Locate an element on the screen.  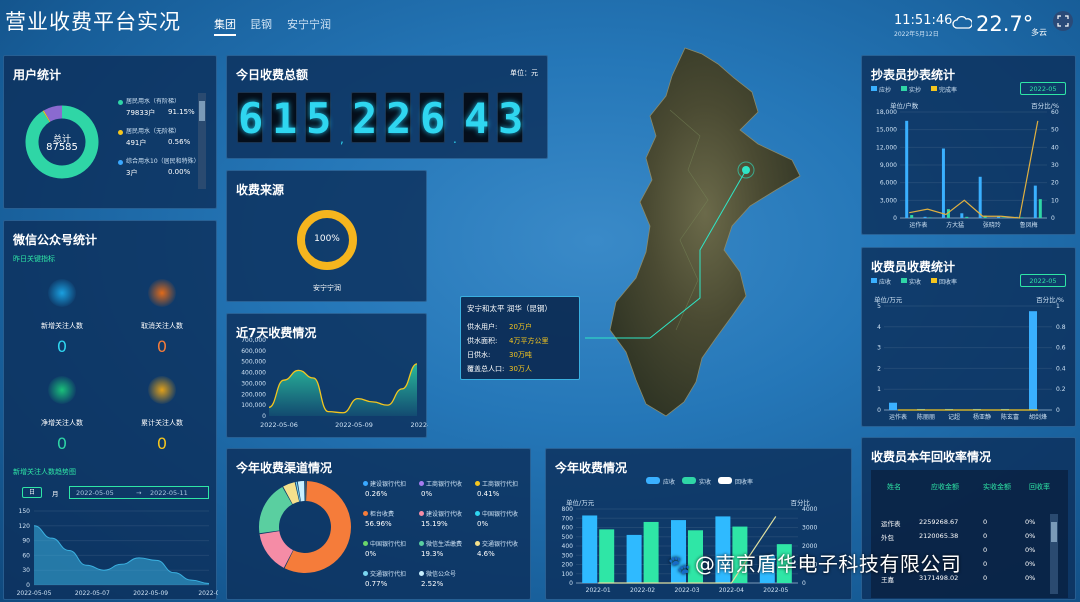
y2-tick: 0.4 is located at coordinates (1061, 368).